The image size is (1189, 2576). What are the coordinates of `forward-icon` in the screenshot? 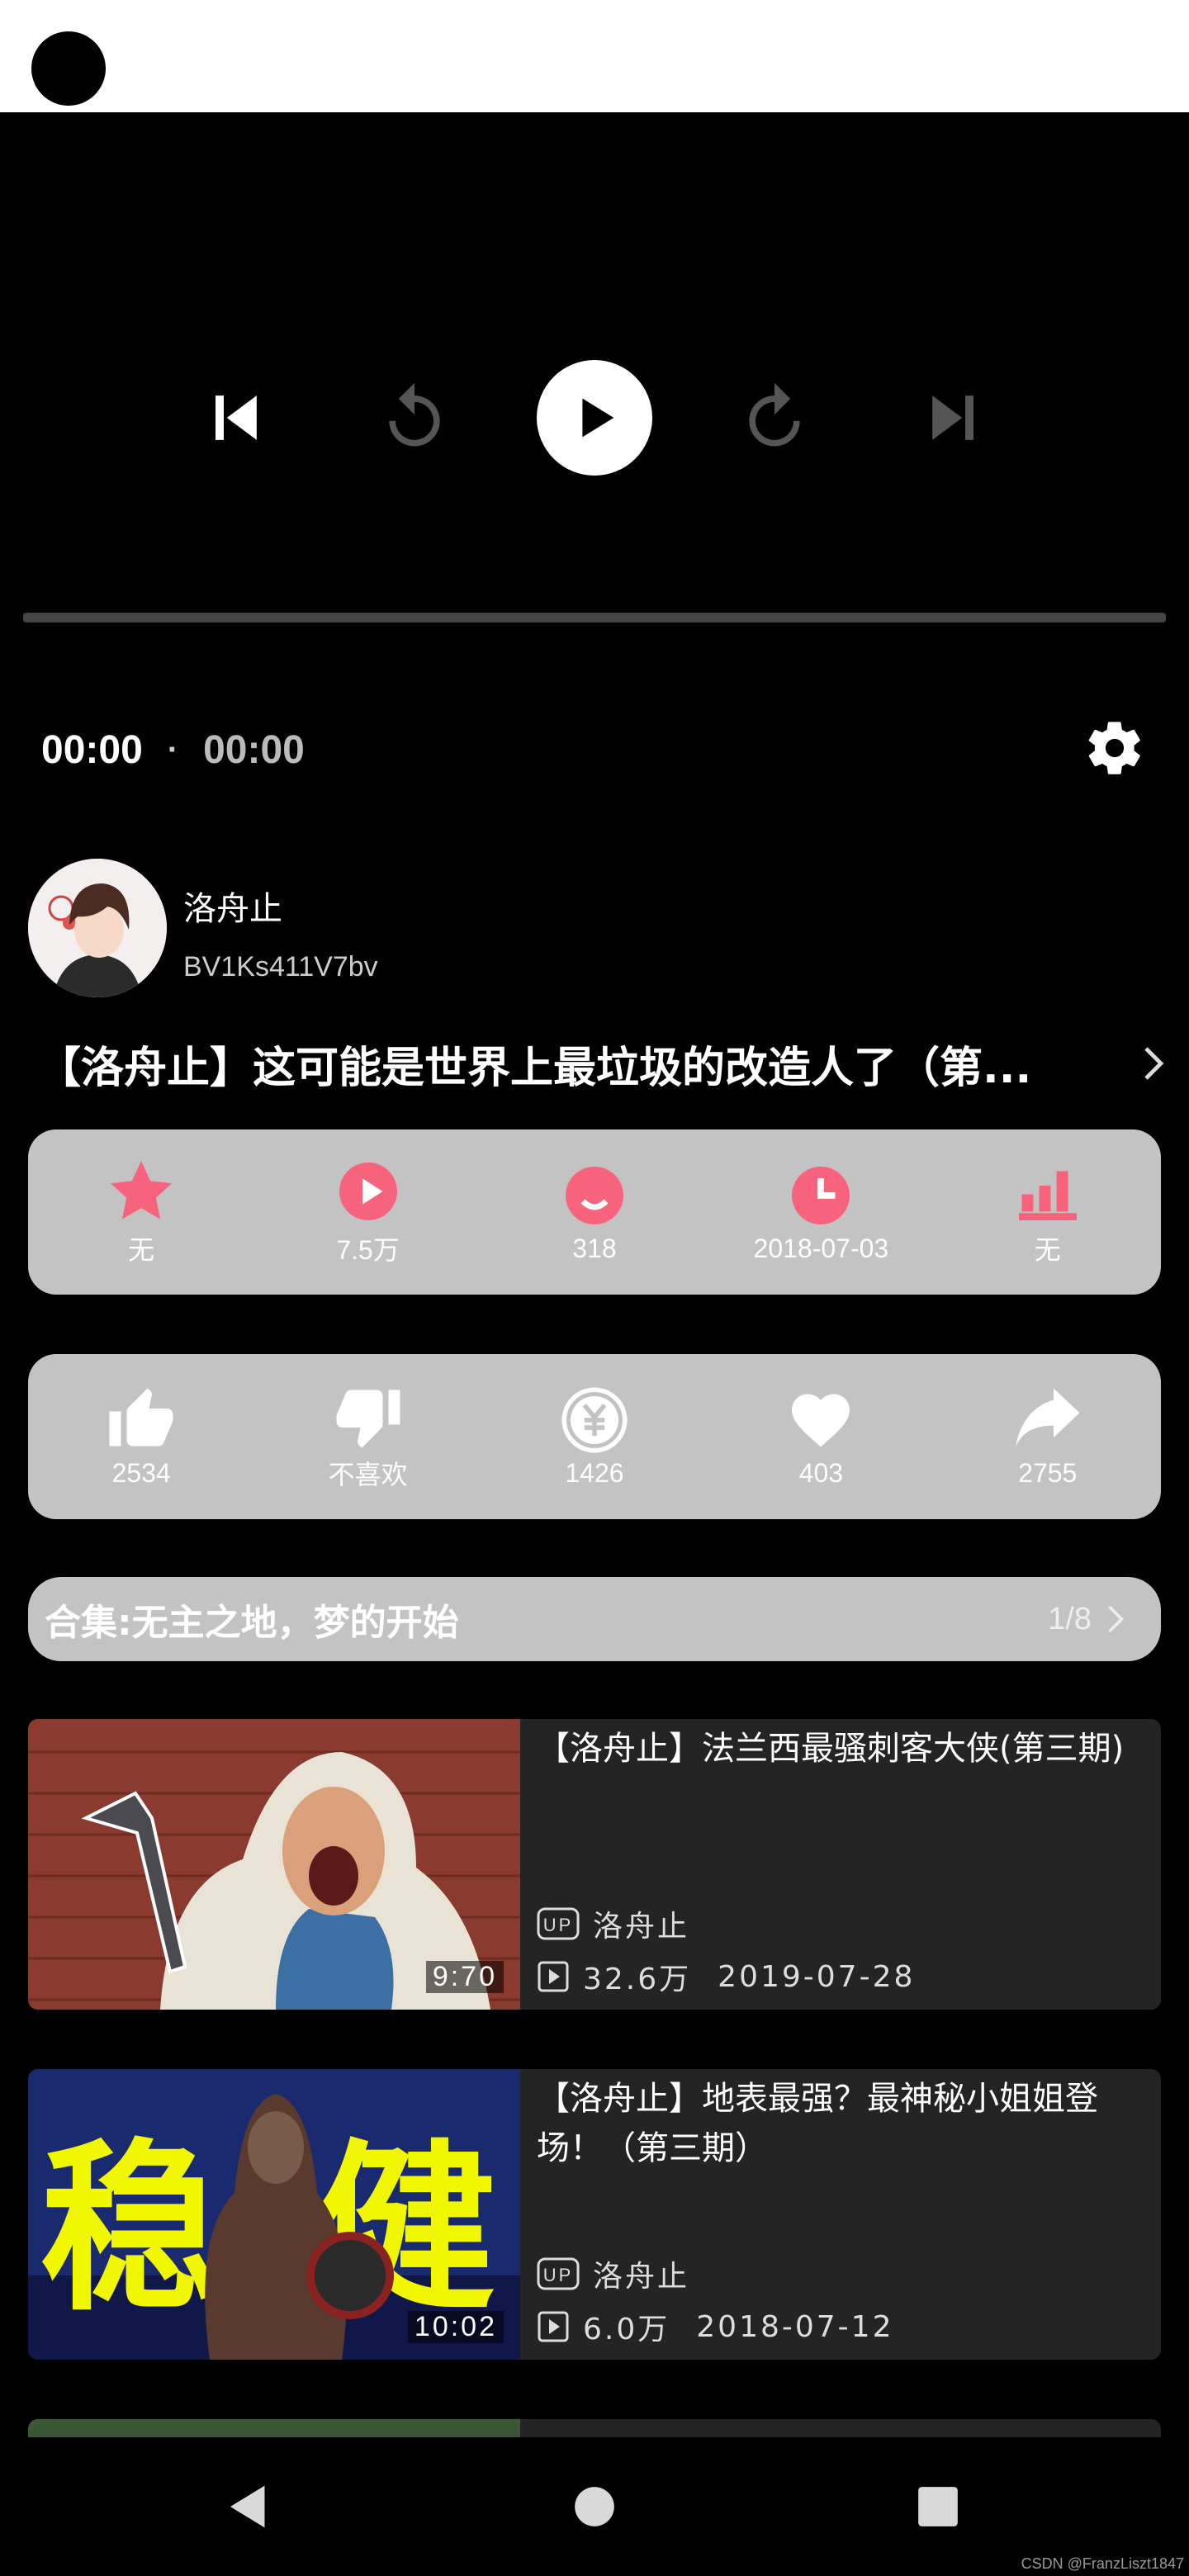 It's located at (774, 414).